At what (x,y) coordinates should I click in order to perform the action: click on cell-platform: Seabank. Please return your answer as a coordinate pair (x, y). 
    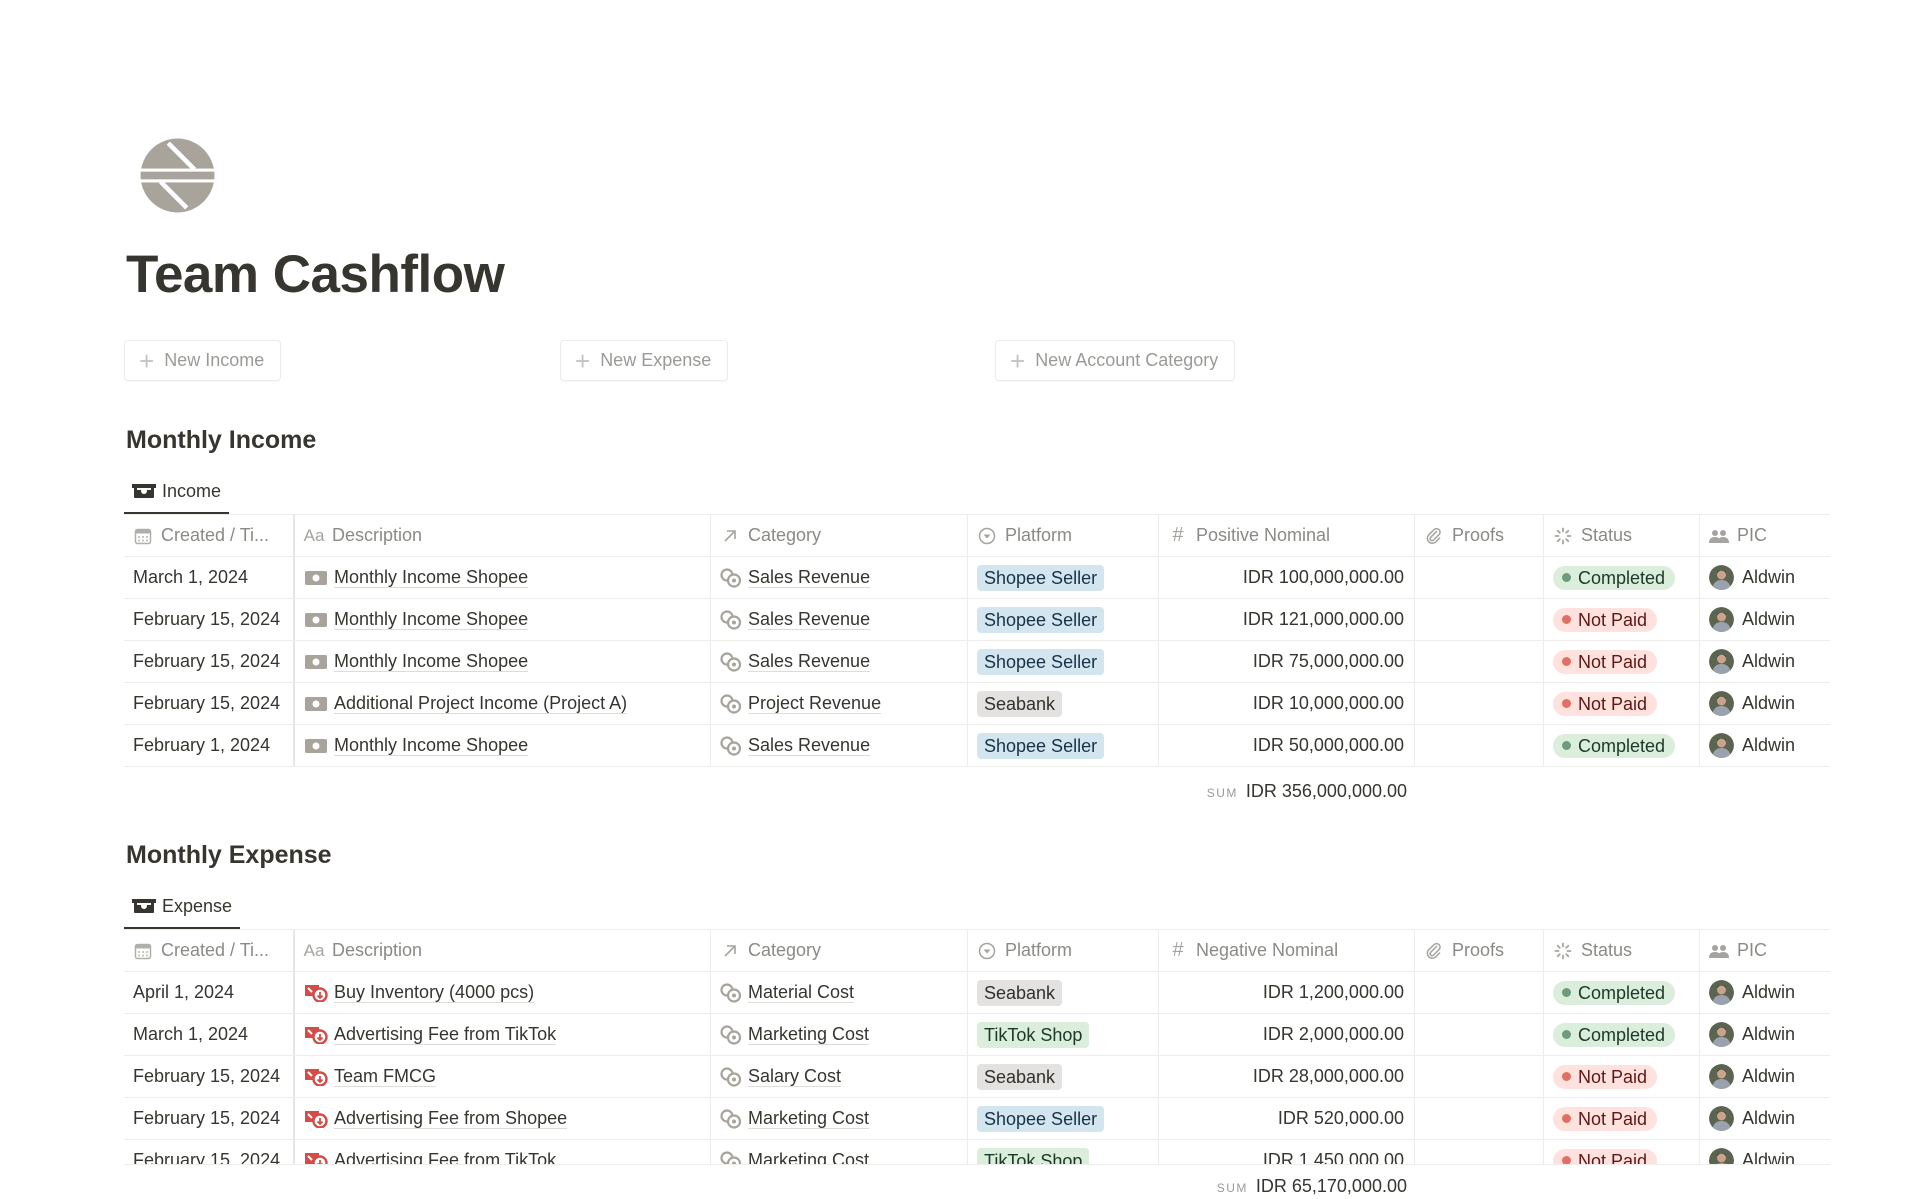
    Looking at the image, I should click on (1063, 1076).